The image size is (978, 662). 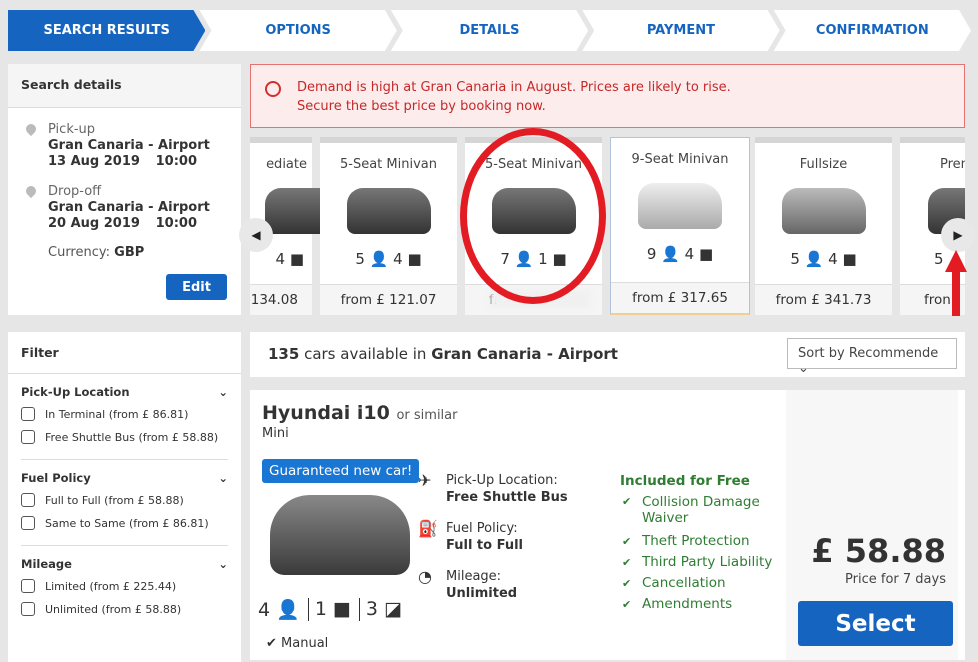 What do you see at coordinates (72, 129) in the screenshot?
I see `pickup-label: Pick-up` at bounding box center [72, 129].